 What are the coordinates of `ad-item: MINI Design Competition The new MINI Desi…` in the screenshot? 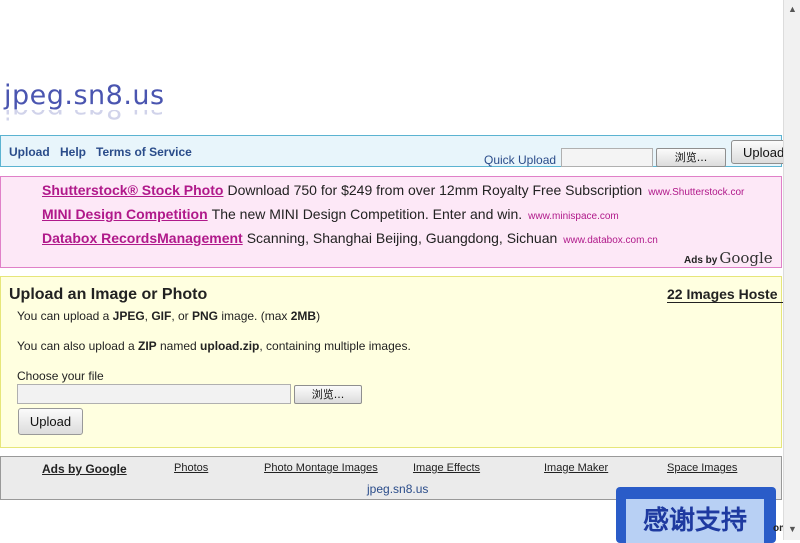 It's located at (330, 214).